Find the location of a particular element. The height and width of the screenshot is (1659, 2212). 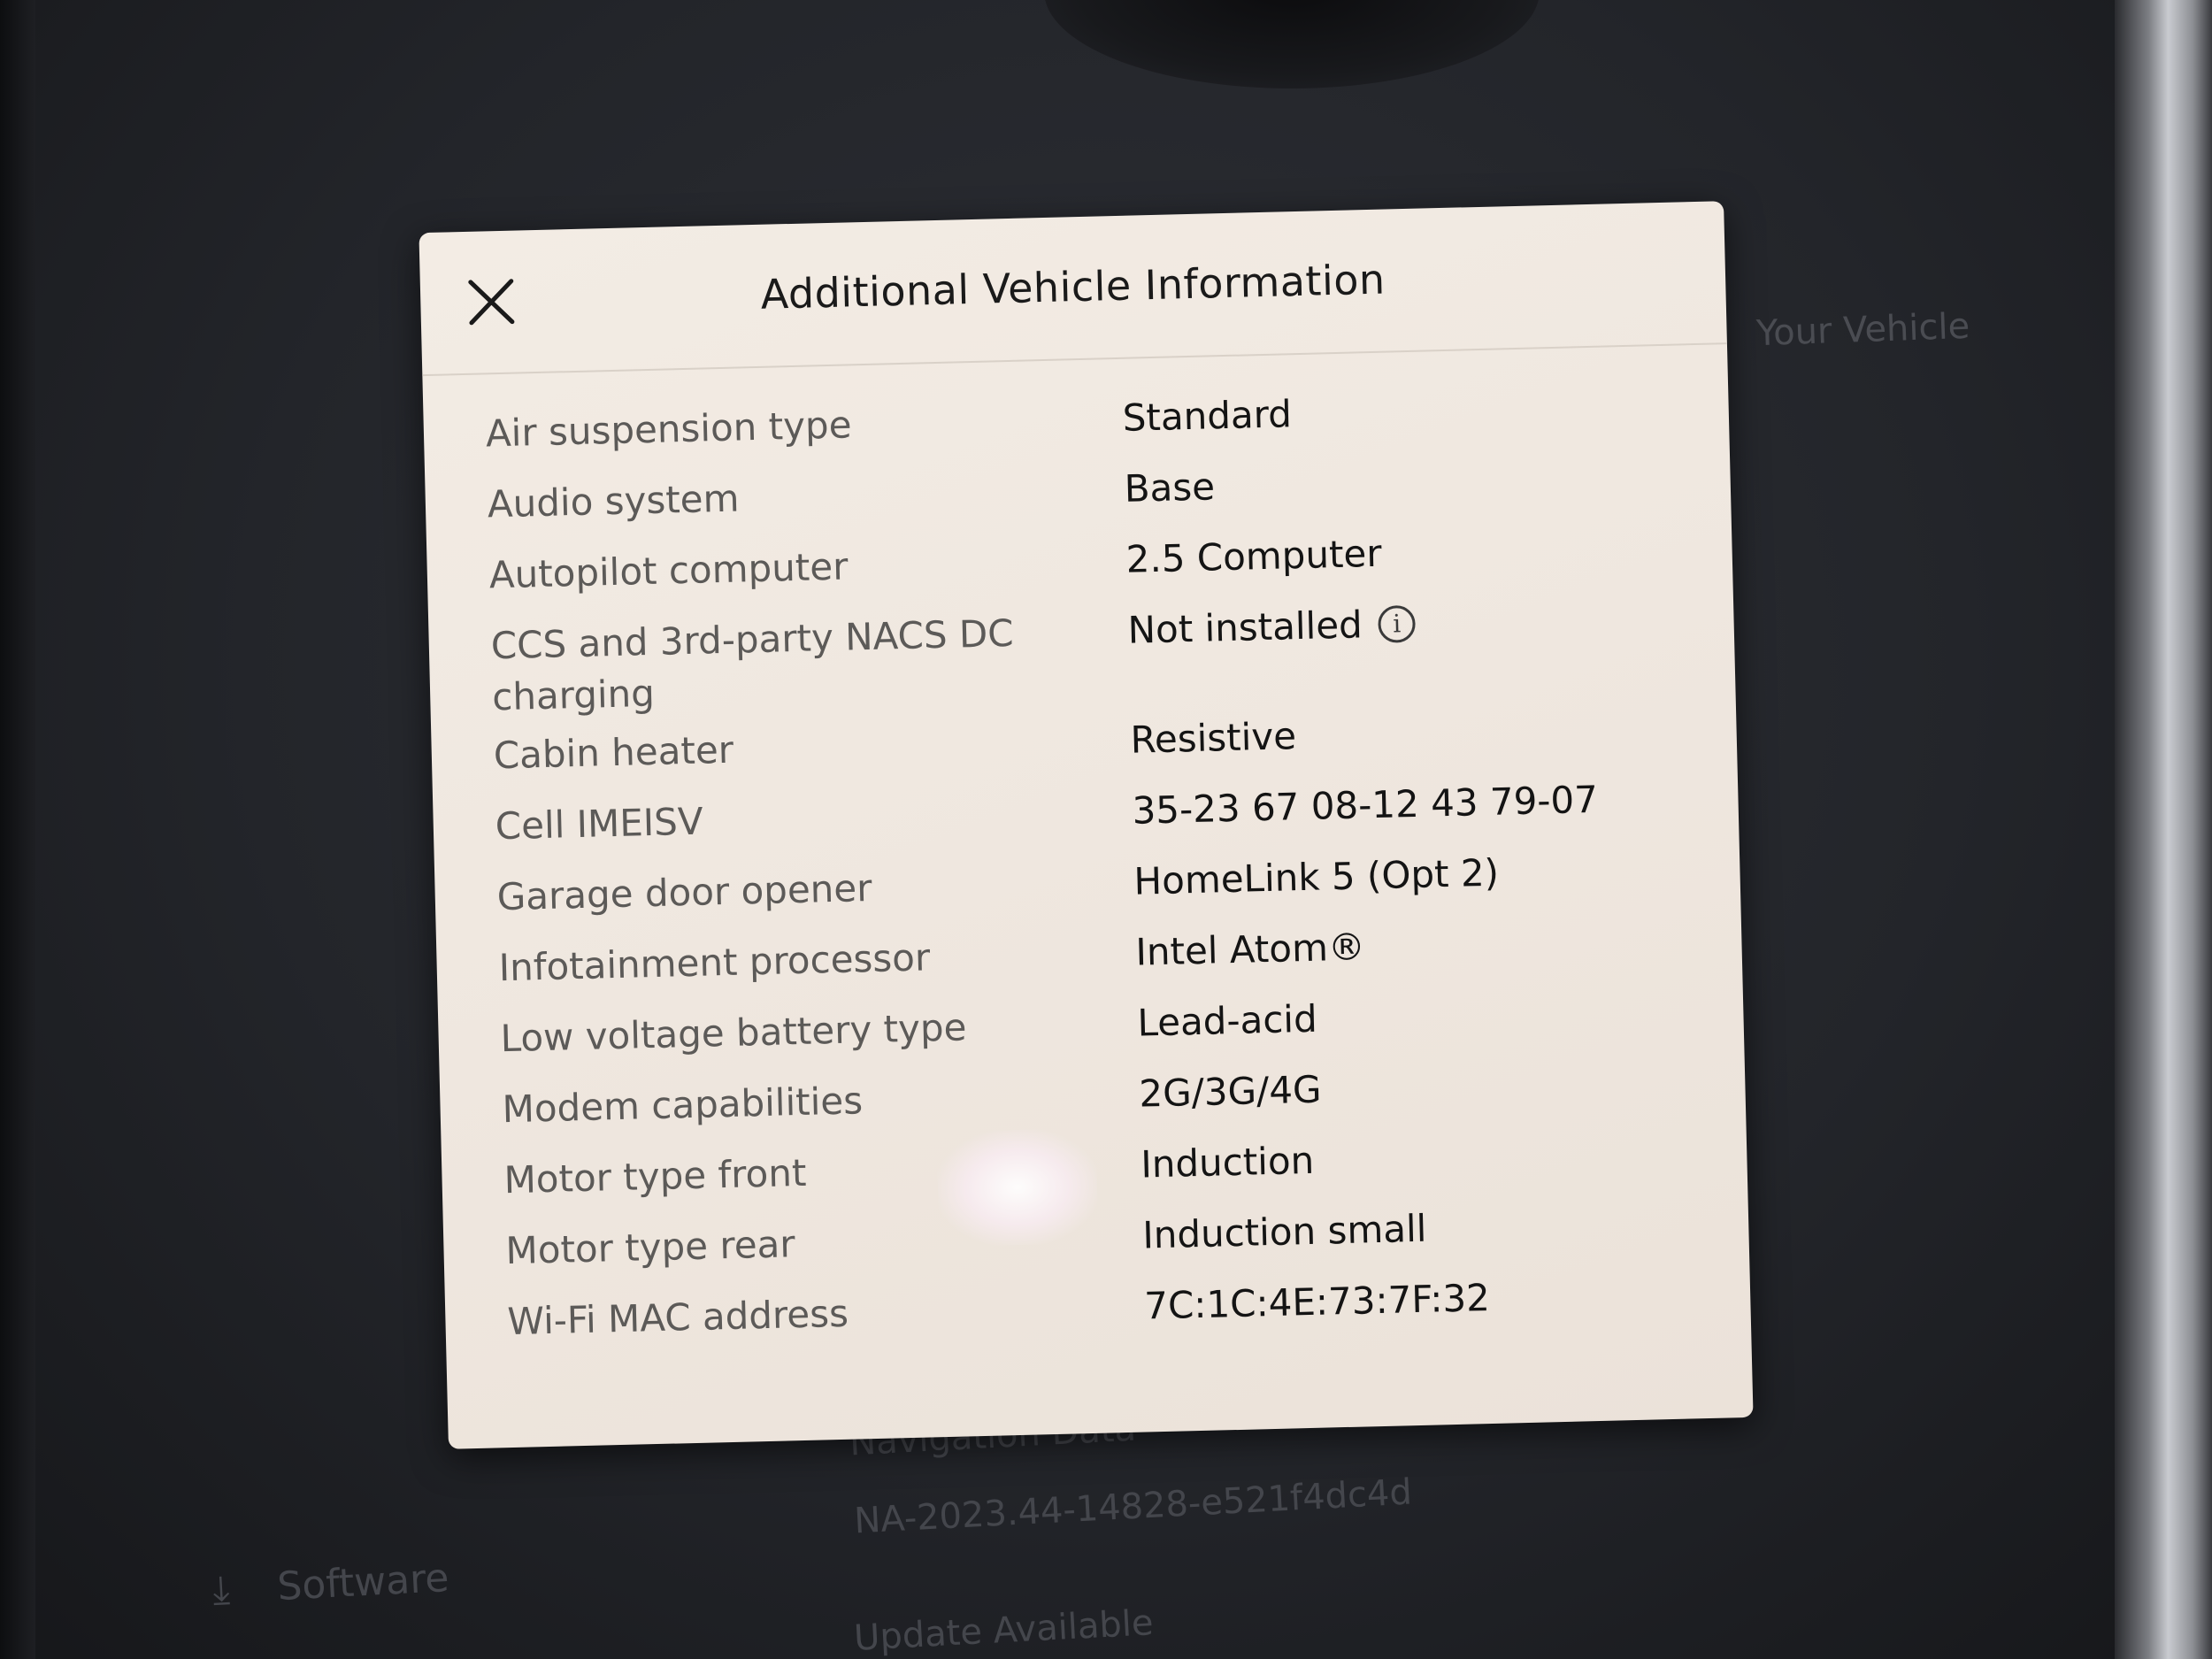

dialog-title: Additional Vehicle Information is located at coordinates (1073, 287).